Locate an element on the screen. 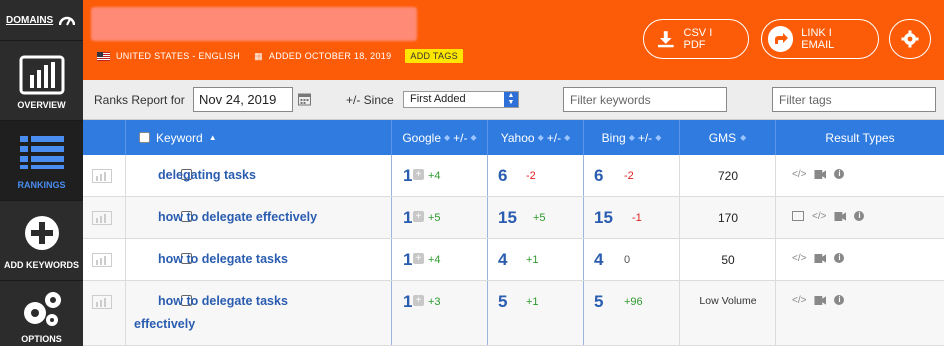  bing-cell: 15 -1 is located at coordinates (631, 217).